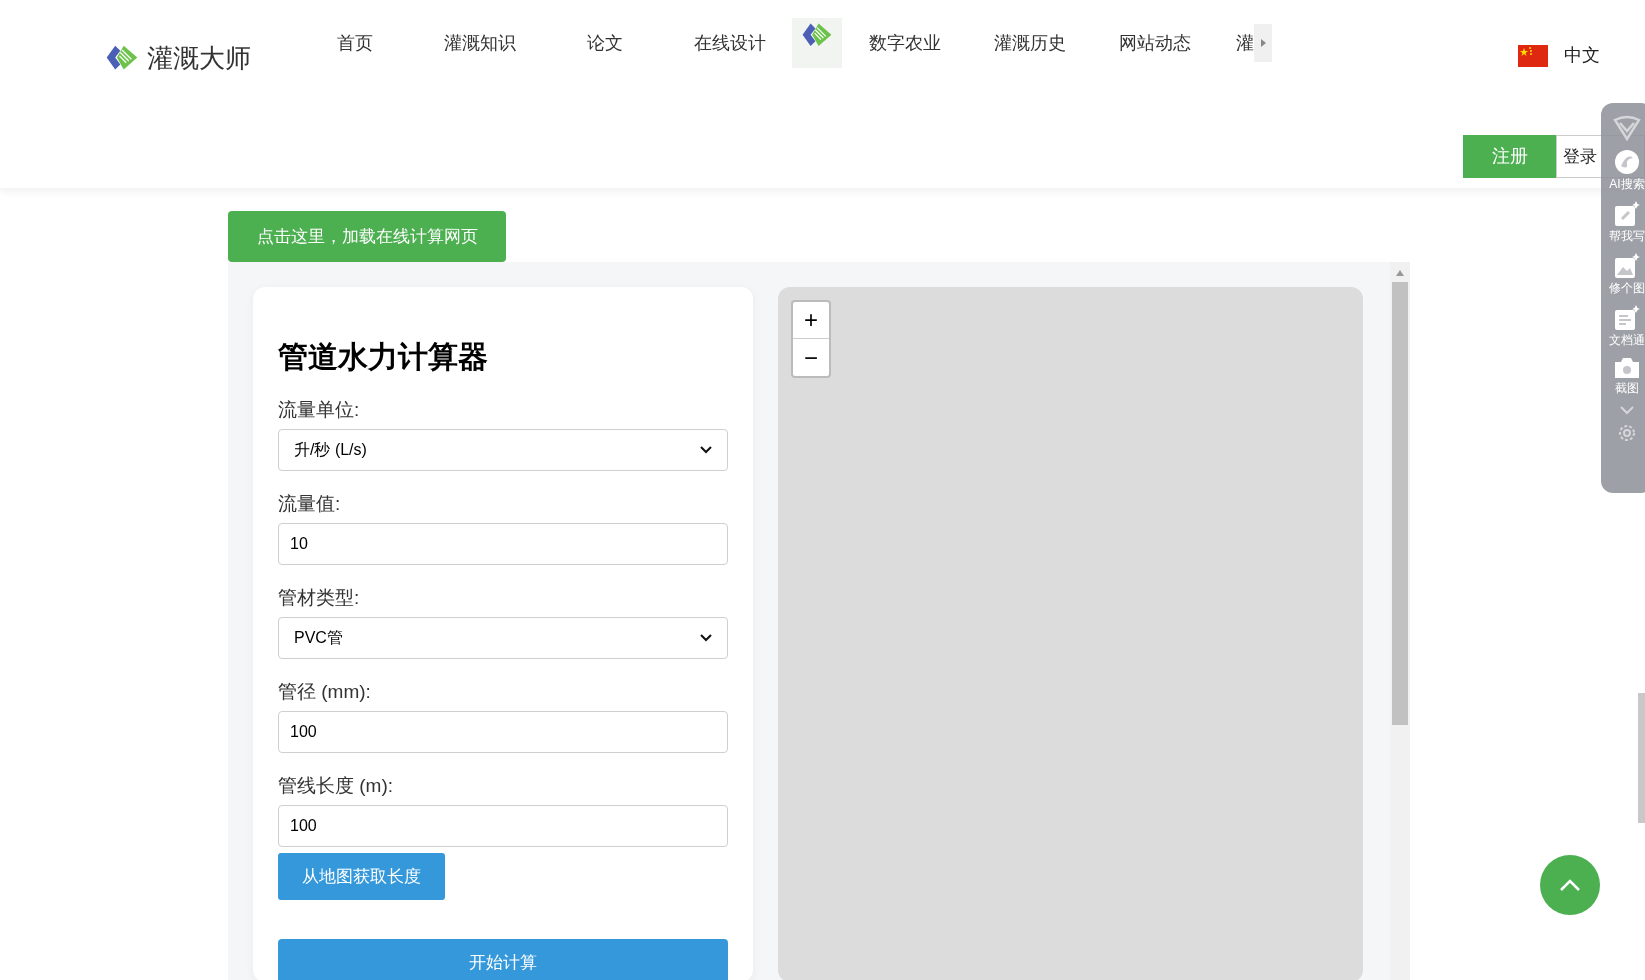 The width and height of the screenshot is (1645, 980). What do you see at coordinates (354, 43) in the screenshot?
I see `nav-link: 首页` at bounding box center [354, 43].